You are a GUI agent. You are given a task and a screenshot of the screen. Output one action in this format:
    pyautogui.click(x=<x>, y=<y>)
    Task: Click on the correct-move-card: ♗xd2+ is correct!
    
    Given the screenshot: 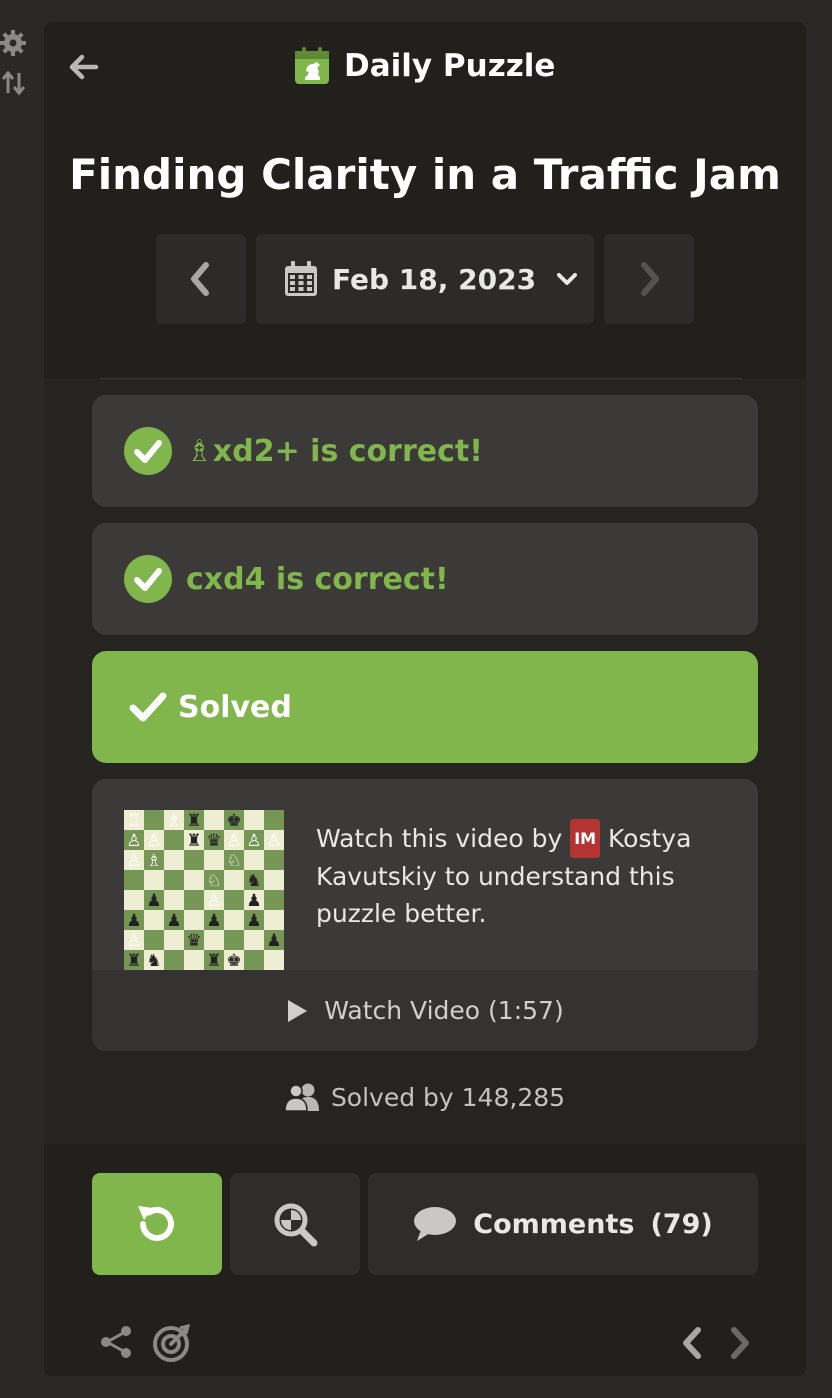 What is the action you would take?
    pyautogui.click(x=425, y=451)
    